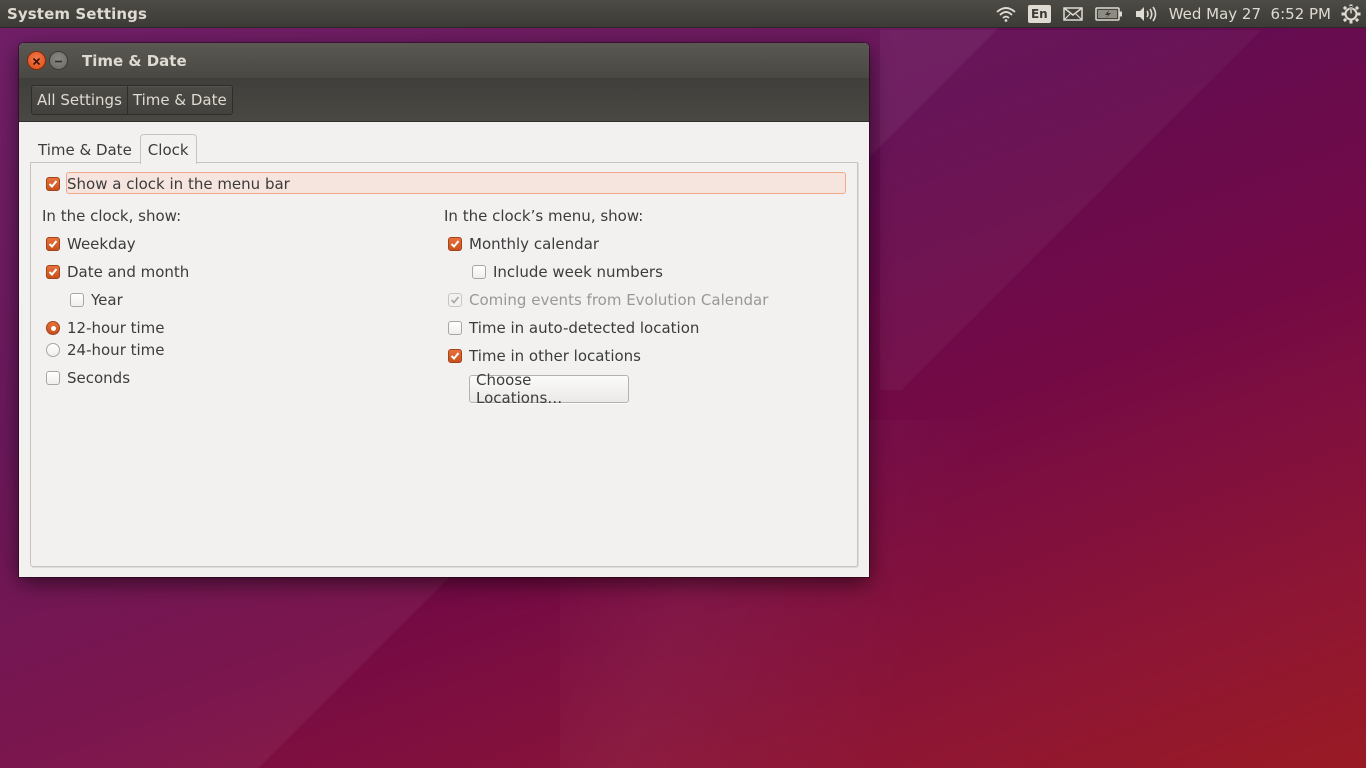 The height and width of the screenshot is (768, 1366). I want to click on clock-menu-heading: In the clock’s menu, show:, so click(544, 216).